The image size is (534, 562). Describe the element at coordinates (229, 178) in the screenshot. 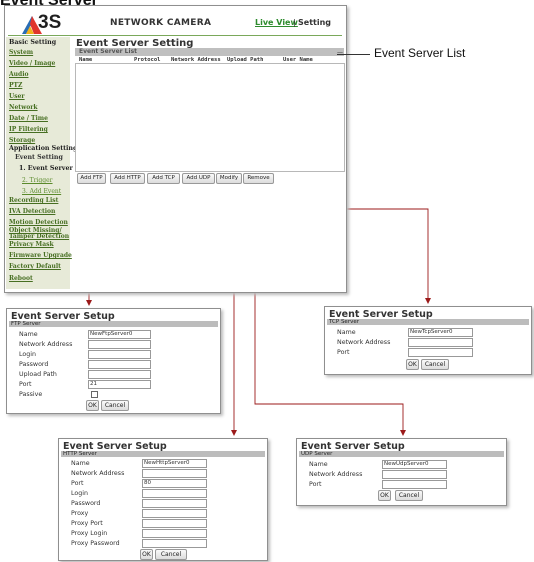

I see `modify-button: Modify` at that location.